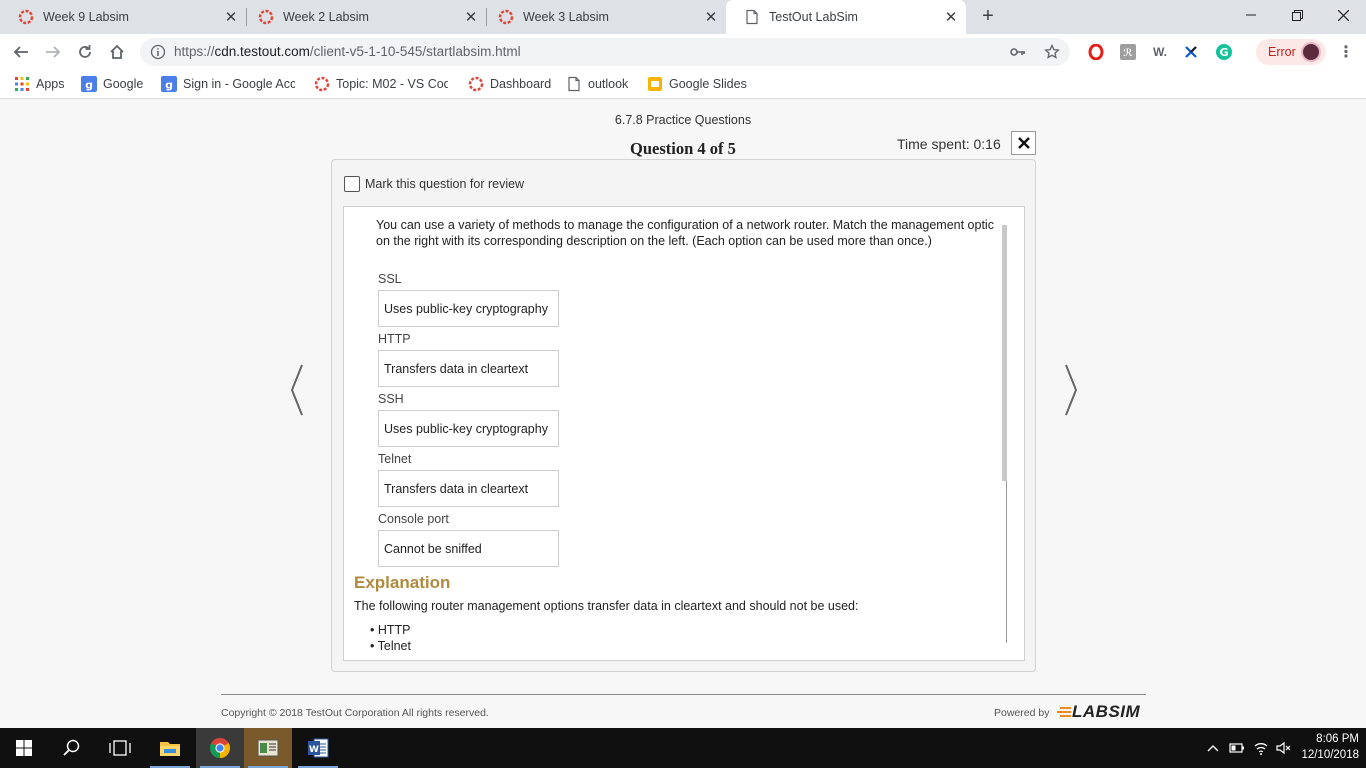  I want to click on tab-week-2-labsim: Week 2 Labsim ✕, so click(363, 17).